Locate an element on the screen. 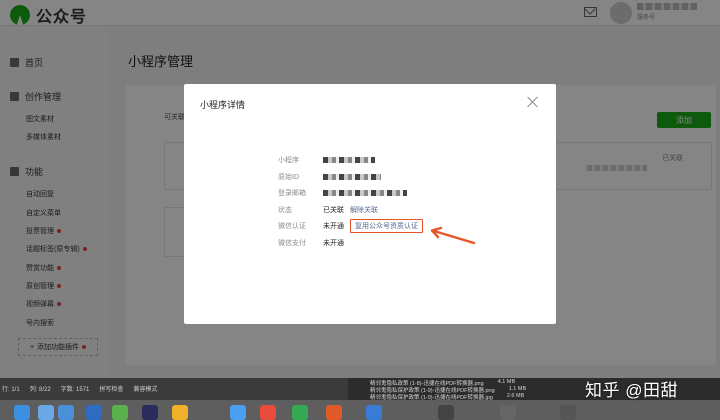  status-line: 行: 1/1 is located at coordinates (11, 390).